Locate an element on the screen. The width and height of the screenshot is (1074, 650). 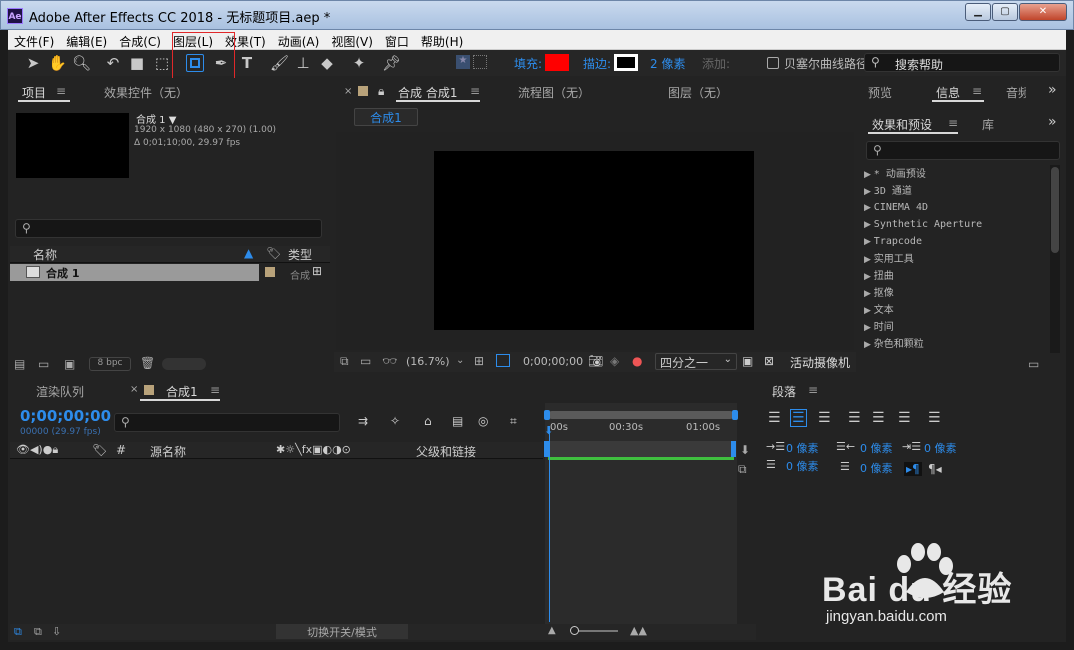
list-item: ▶ 实用工具 is located at coordinates (889, 257).